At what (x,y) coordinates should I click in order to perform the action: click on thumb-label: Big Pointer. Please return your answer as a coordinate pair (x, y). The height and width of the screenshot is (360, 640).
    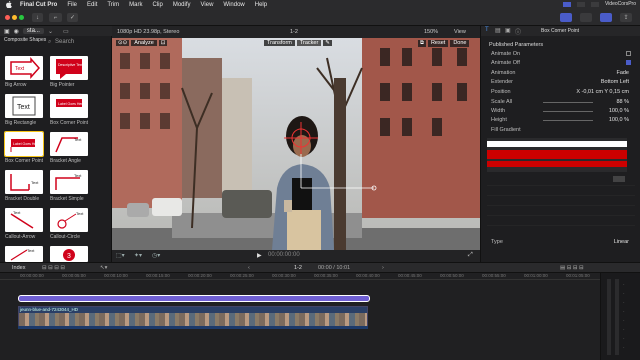
    Looking at the image, I should click on (62, 85).